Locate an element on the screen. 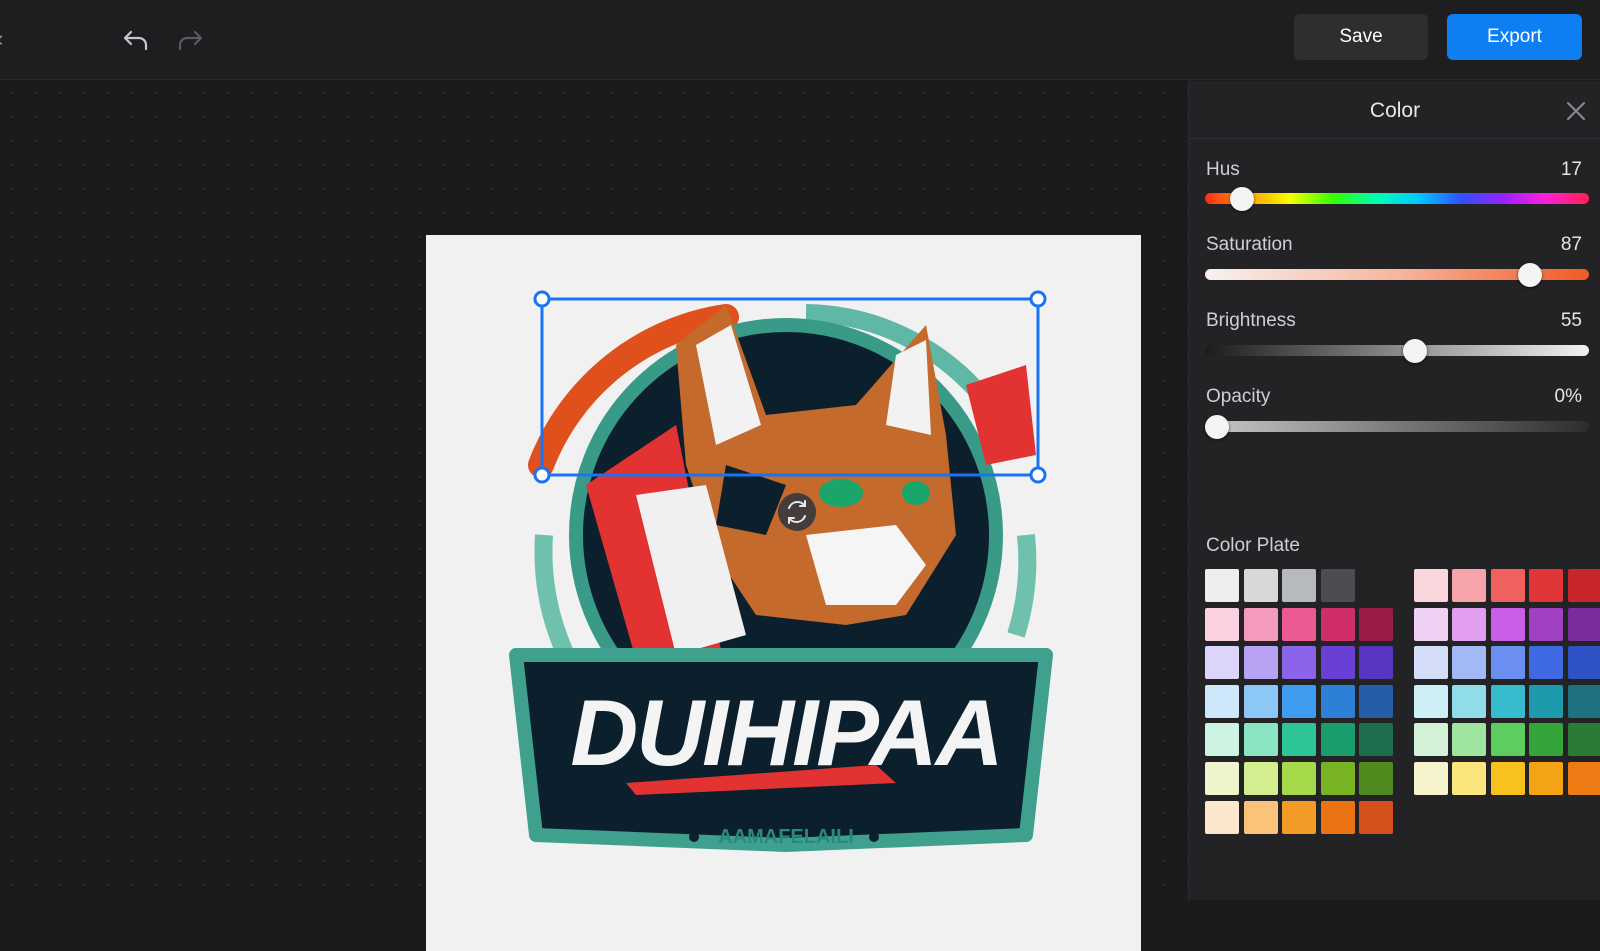 The height and width of the screenshot is (951, 1600). rotate-handle is located at coordinates (797, 512).